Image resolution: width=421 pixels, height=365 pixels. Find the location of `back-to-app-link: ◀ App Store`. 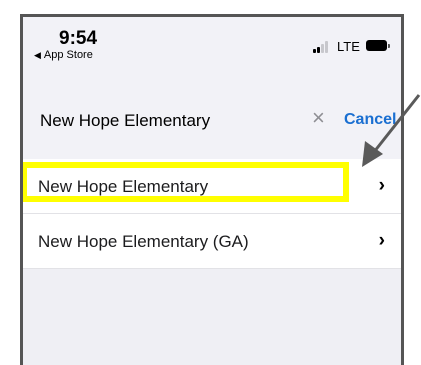

back-to-app-link: ◀ App Store is located at coordinates (63, 55).